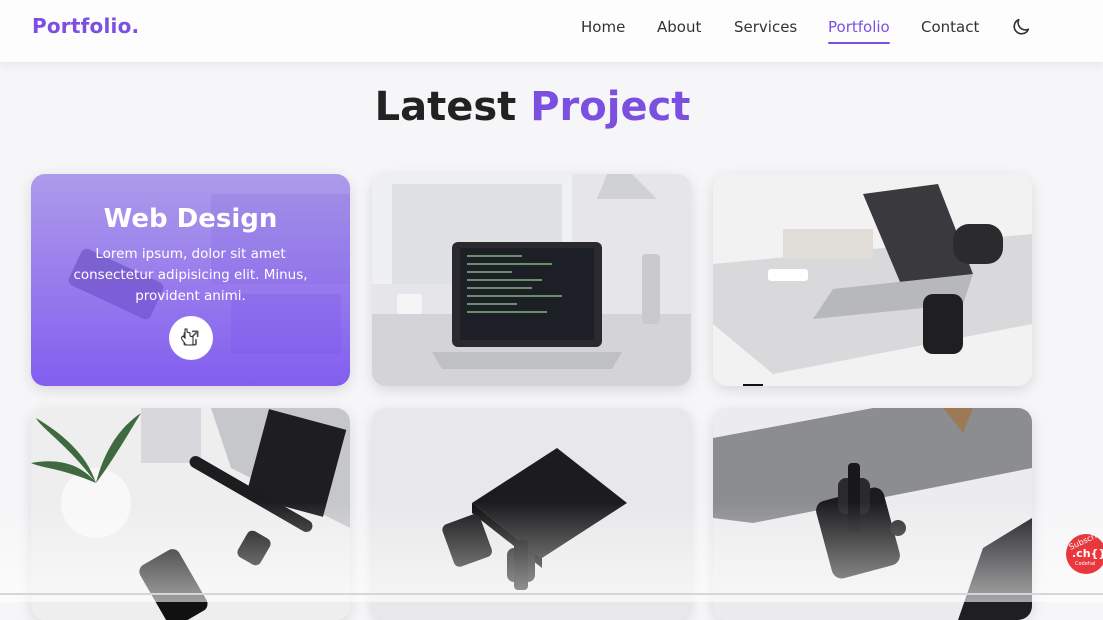 This screenshot has height=620, width=1103. Describe the element at coordinates (765, 27) in the screenshot. I see `nav-services: Services` at that location.